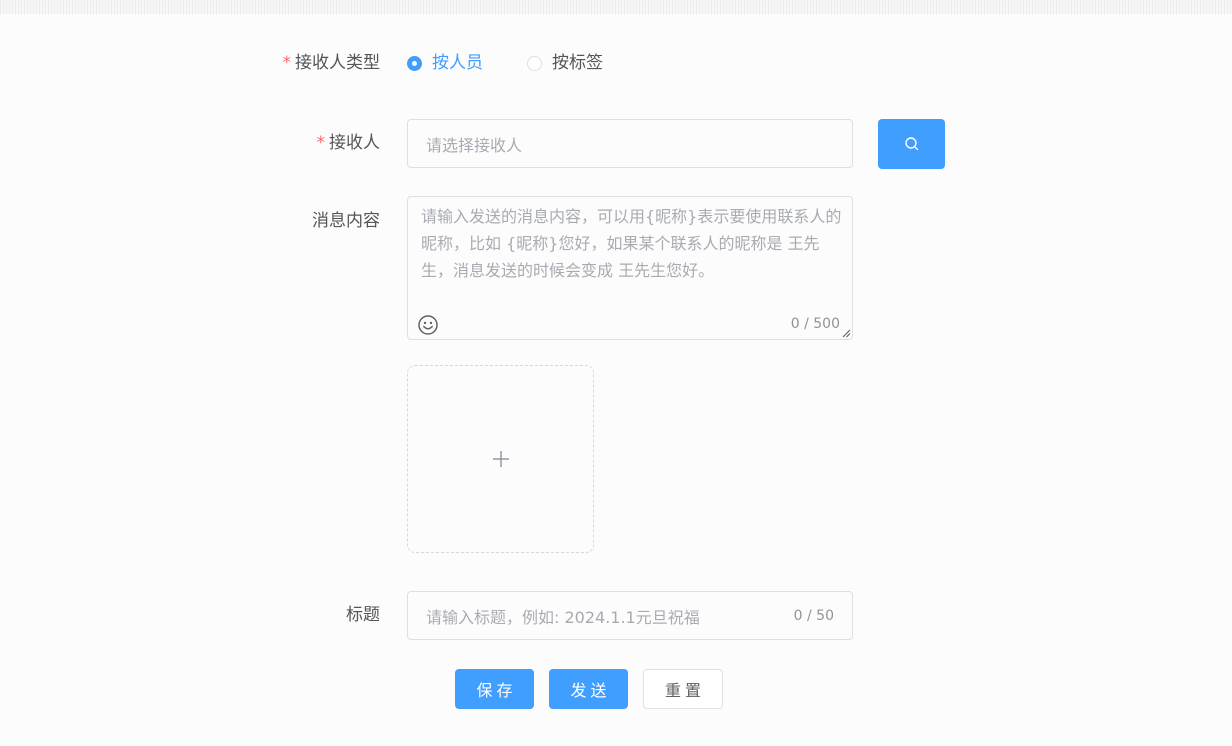 Image resolution: width=1232 pixels, height=746 pixels. What do you see at coordinates (683, 689) in the screenshot?
I see `reset-button: 重置` at bounding box center [683, 689].